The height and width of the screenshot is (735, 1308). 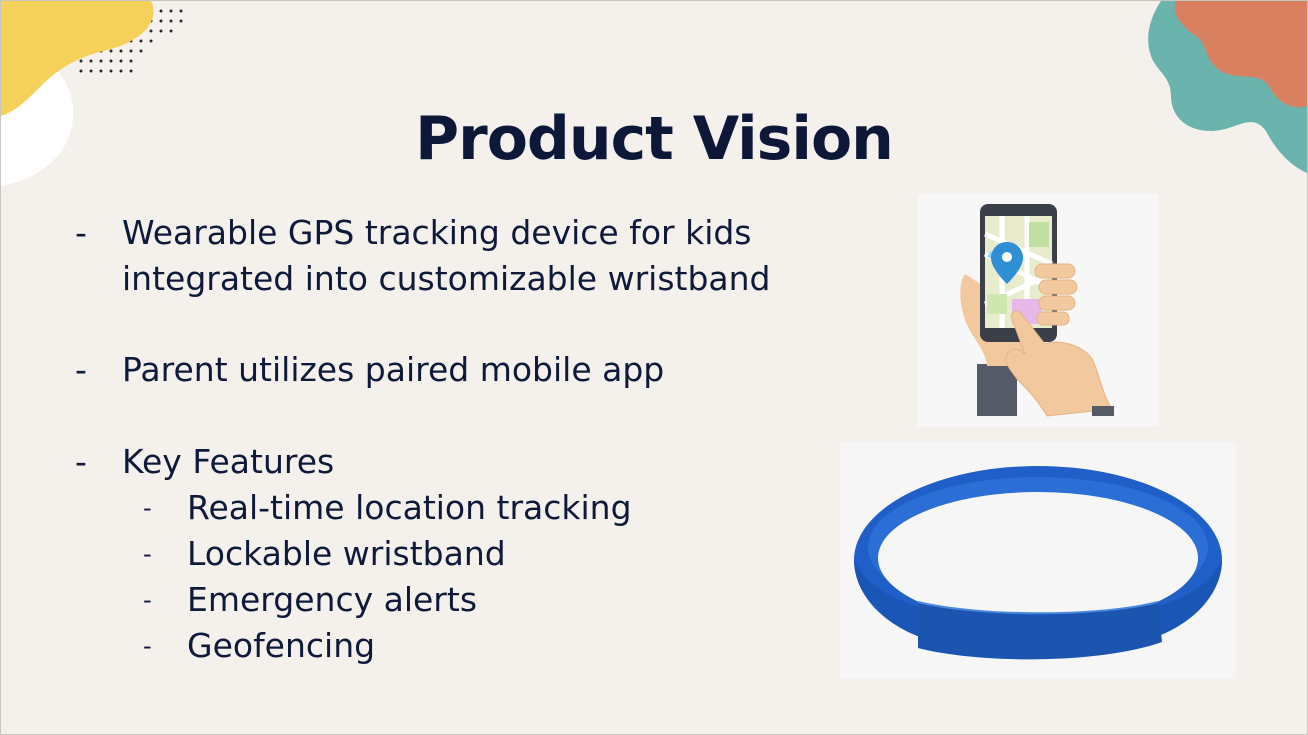 I want to click on sub-bullet-text: Emergency alerts, so click(x=332, y=599).